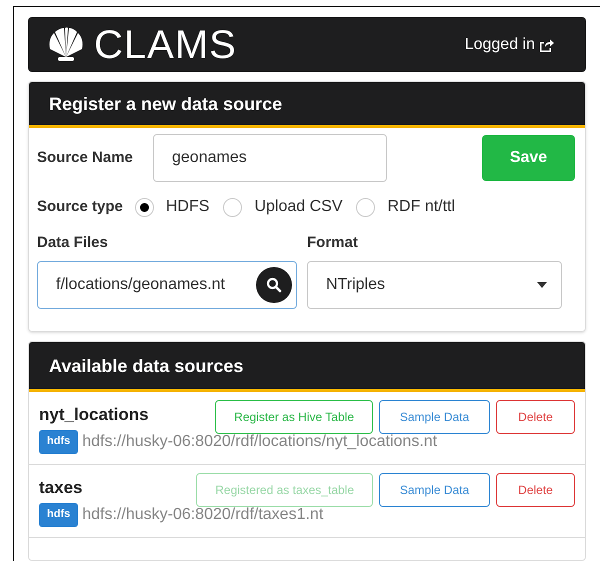 The height and width of the screenshot is (561, 600). I want to click on radio-label: RDF nt/ttl, so click(421, 207).